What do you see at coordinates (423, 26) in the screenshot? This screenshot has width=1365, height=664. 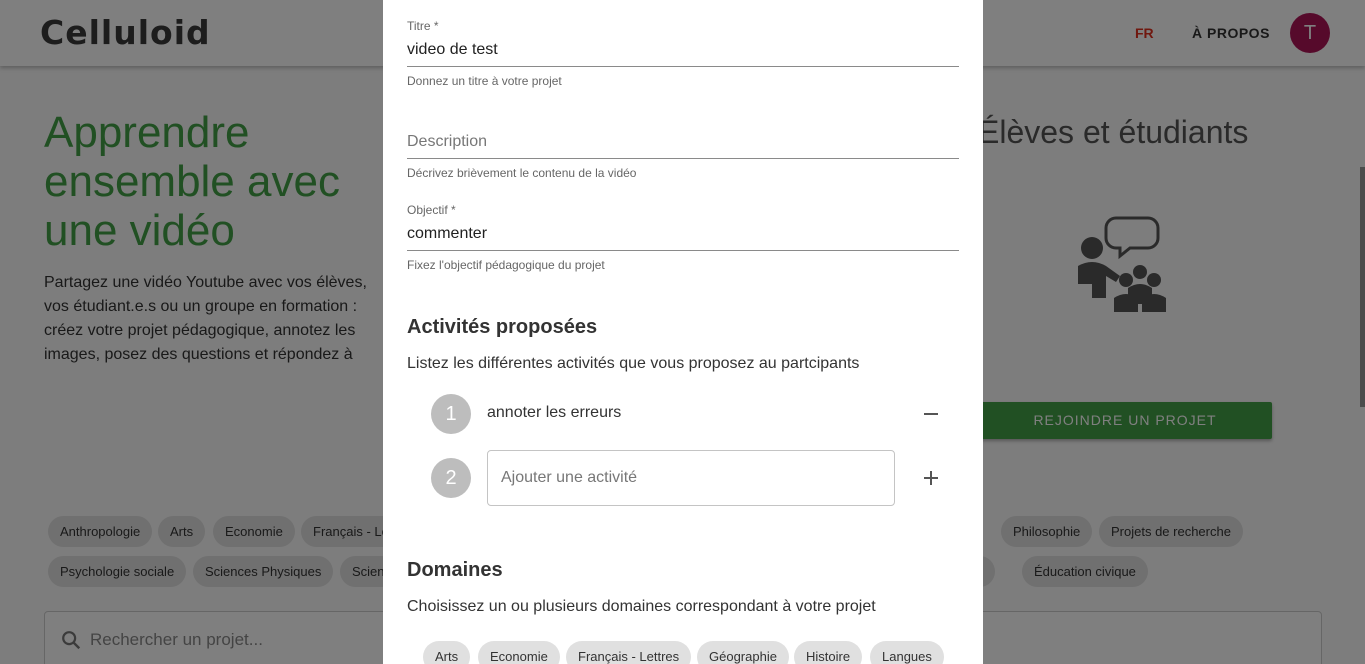 I see `title-field-label: Titre *` at bounding box center [423, 26].